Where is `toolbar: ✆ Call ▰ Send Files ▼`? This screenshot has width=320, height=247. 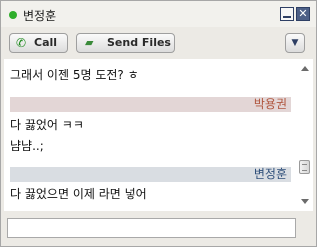 toolbar: ✆ Call ▰ Send Files ▼ is located at coordinates (158, 43).